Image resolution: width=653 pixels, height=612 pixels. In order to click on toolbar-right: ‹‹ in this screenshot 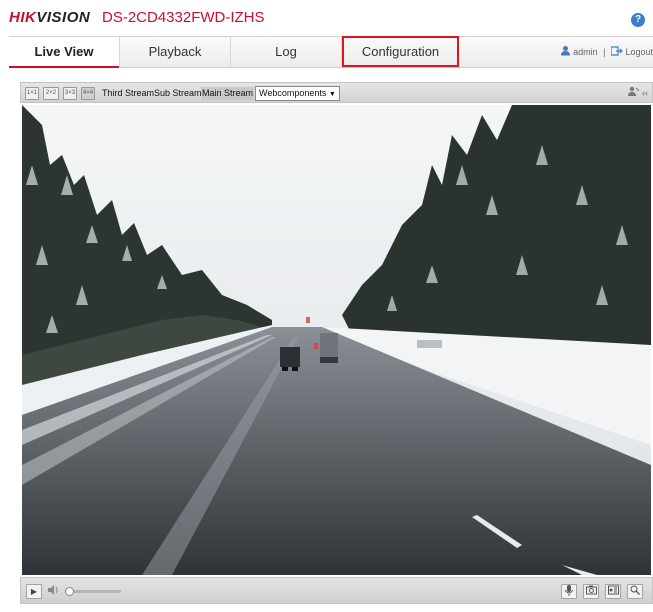, I will do `click(638, 92)`.